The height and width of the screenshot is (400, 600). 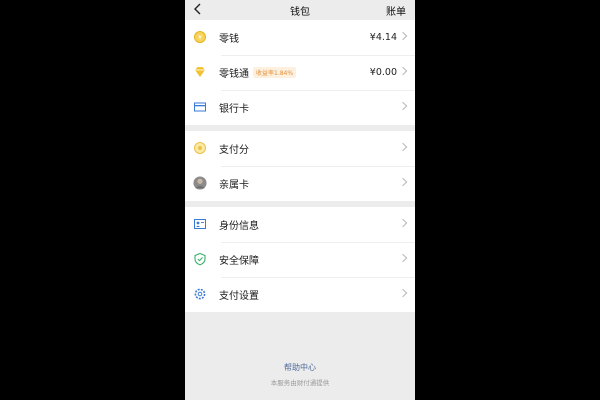 What do you see at coordinates (396, 10) in the screenshot?
I see `bill-button: 账单` at bounding box center [396, 10].